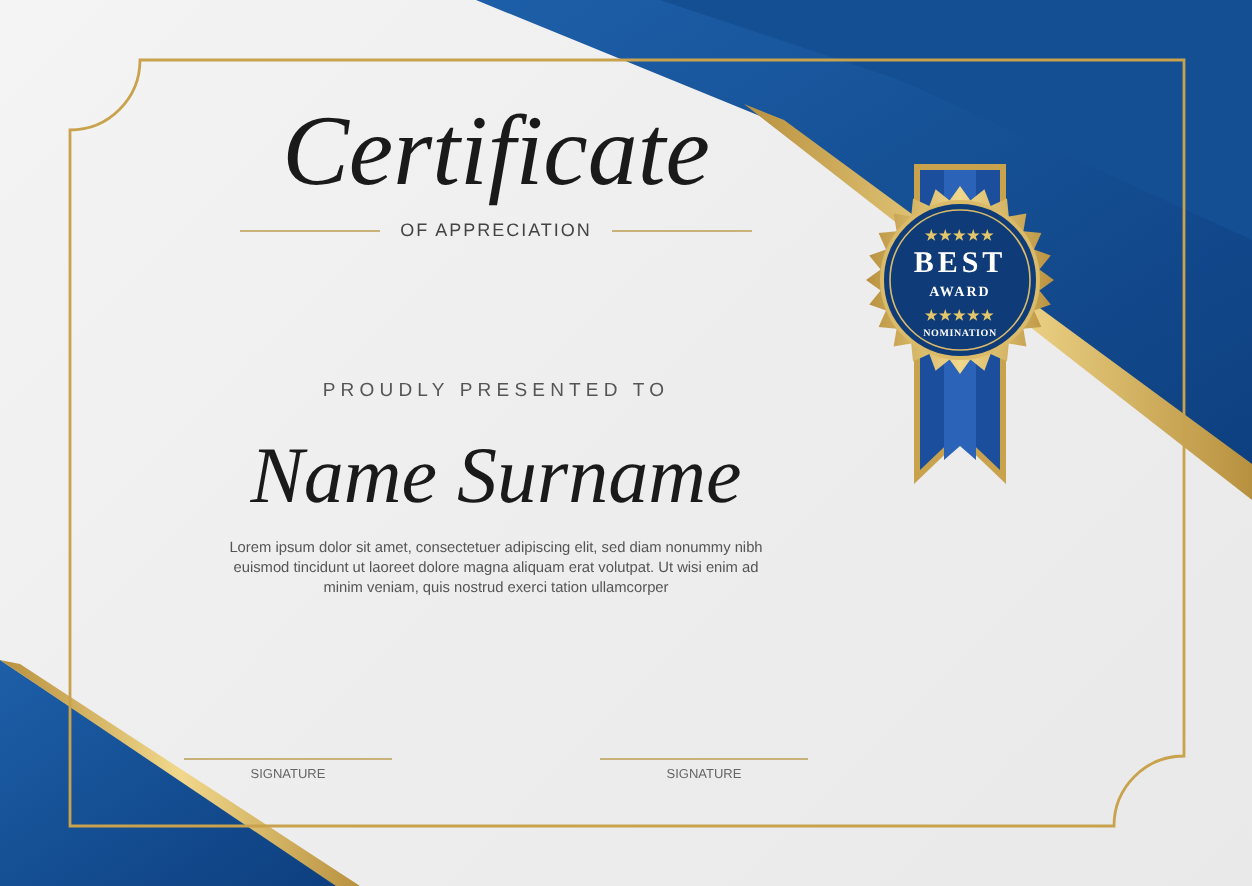 The width and height of the screenshot is (1252, 886). Describe the element at coordinates (960, 265) in the screenshot. I see `badge-headline: BEST` at that location.